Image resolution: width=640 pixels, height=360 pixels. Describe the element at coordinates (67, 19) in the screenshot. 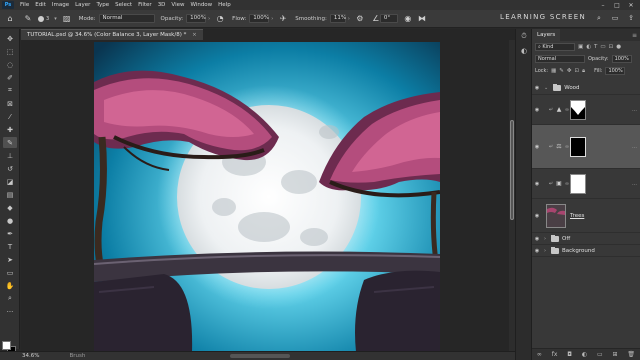

I see `brush-settings-icon: ▨` at that location.